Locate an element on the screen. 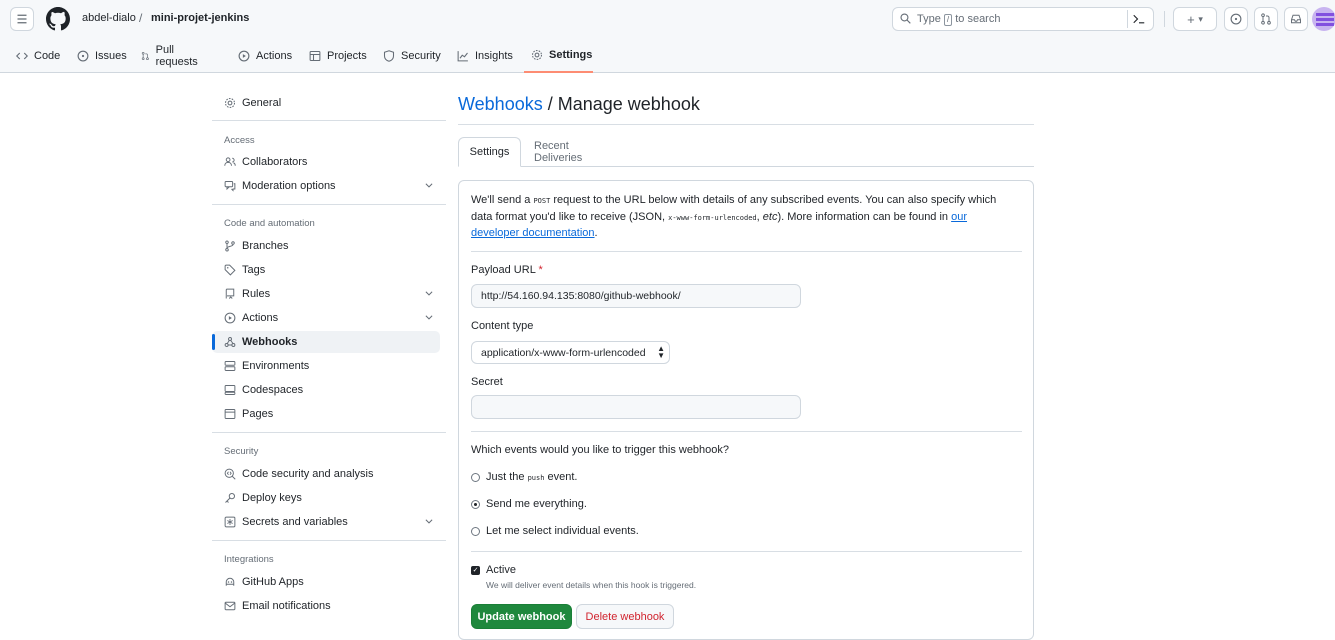  sidebar-item-label: GitHub Apps is located at coordinates (273, 582).